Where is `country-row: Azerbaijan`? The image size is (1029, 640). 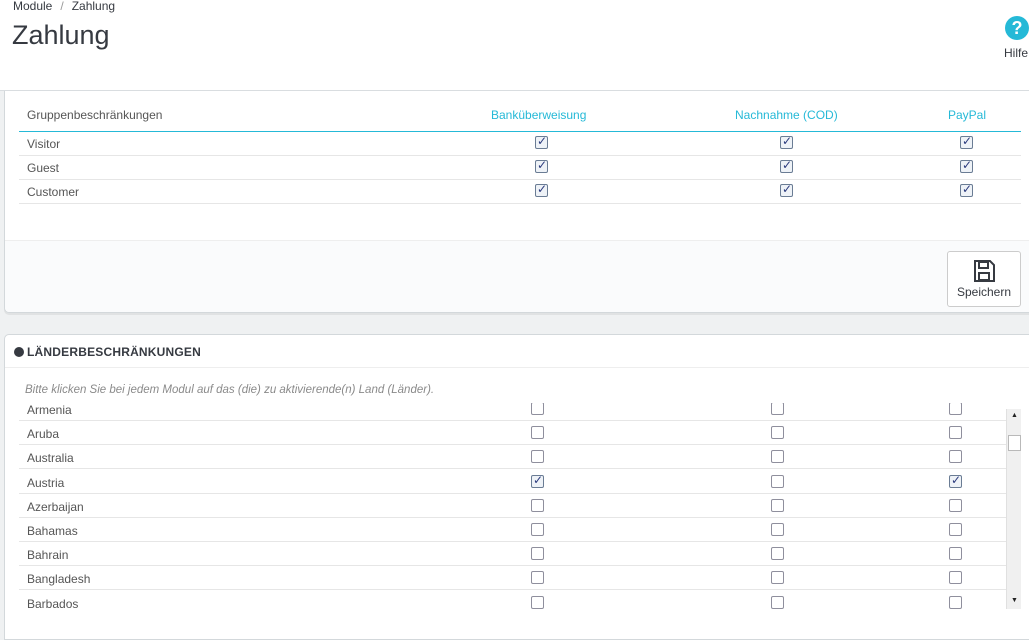 country-row: Azerbaijan is located at coordinates (513, 506).